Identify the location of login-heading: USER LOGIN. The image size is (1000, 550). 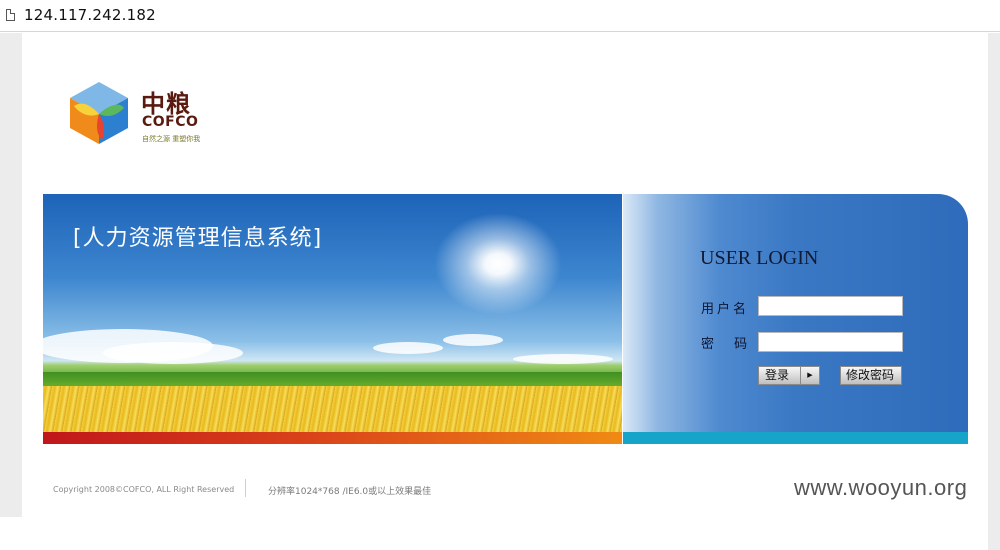
(759, 258).